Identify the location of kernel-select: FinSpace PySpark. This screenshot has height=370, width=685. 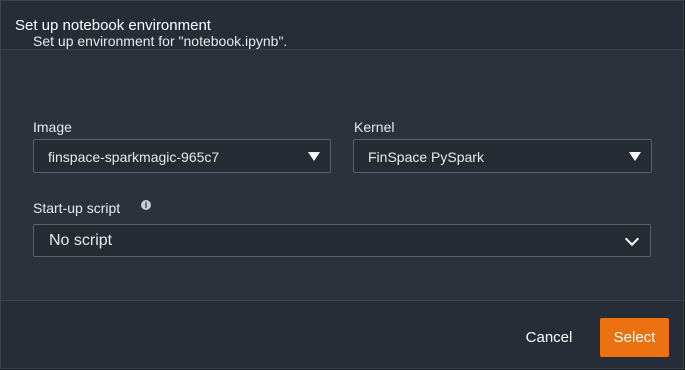
(502, 156).